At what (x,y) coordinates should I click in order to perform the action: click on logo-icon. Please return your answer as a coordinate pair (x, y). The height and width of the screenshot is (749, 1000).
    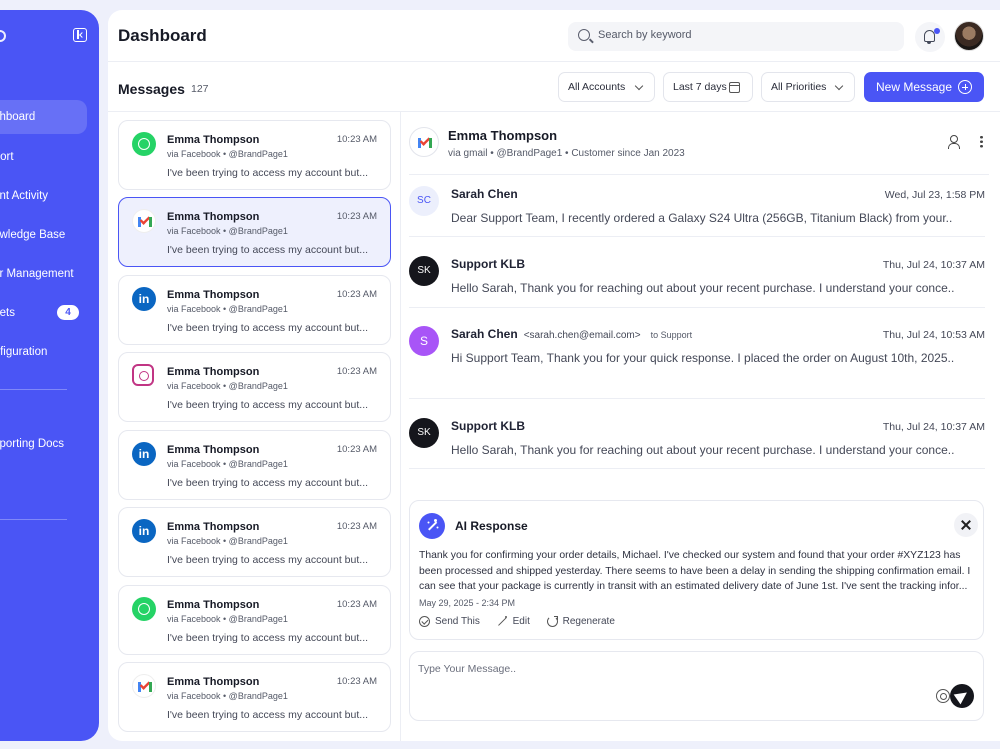
    Looking at the image, I should click on (3, 36).